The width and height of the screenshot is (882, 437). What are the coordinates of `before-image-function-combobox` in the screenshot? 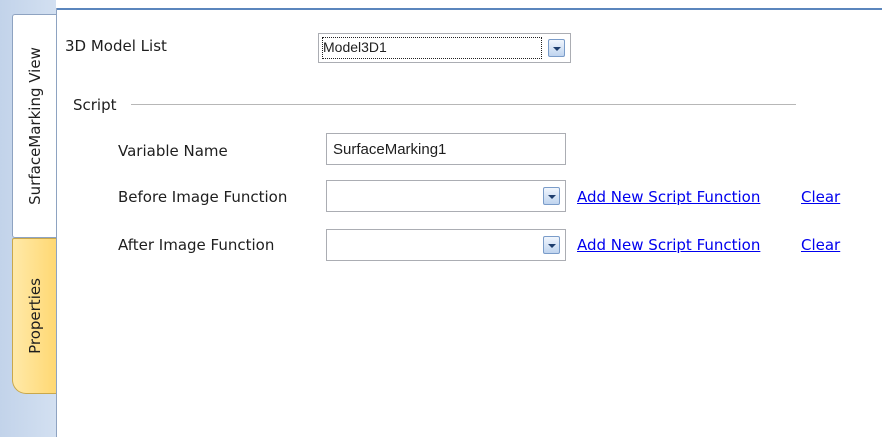 It's located at (446, 196).